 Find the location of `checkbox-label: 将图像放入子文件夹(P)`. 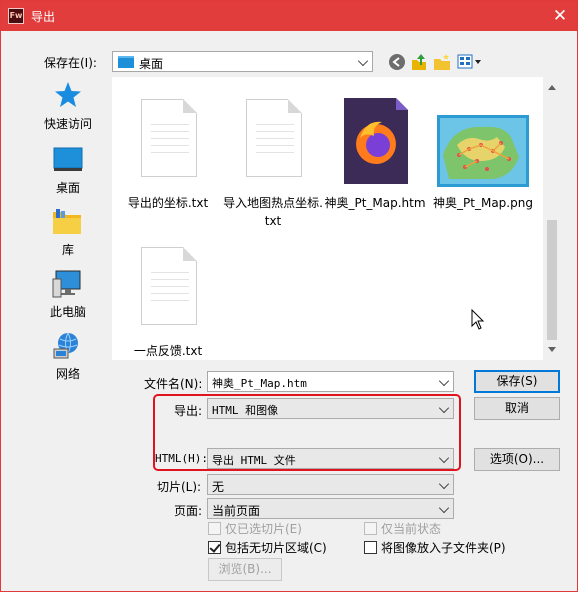

checkbox-label: 将图像放入子文件夹(P) is located at coordinates (443, 548).